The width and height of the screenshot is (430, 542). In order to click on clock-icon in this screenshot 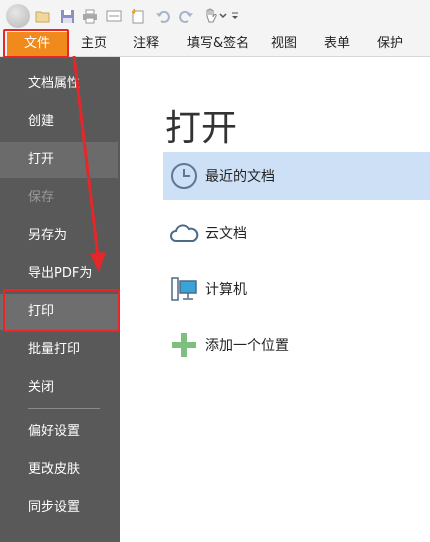, I will do `click(184, 176)`.